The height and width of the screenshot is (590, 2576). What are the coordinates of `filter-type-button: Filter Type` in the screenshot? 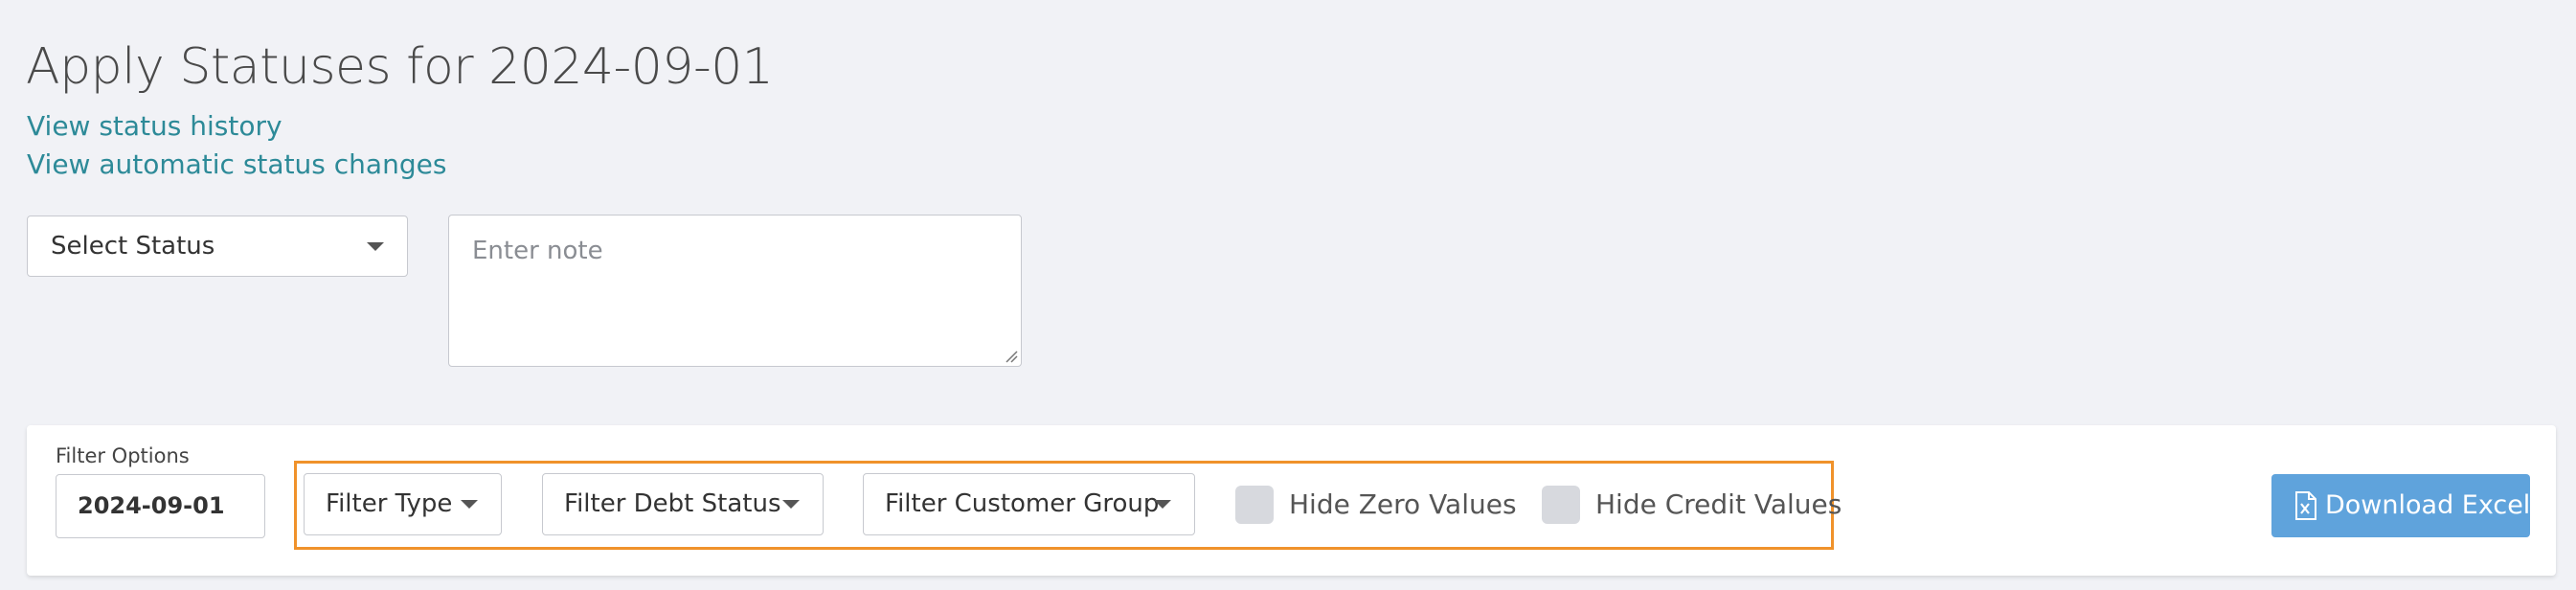 It's located at (403, 504).